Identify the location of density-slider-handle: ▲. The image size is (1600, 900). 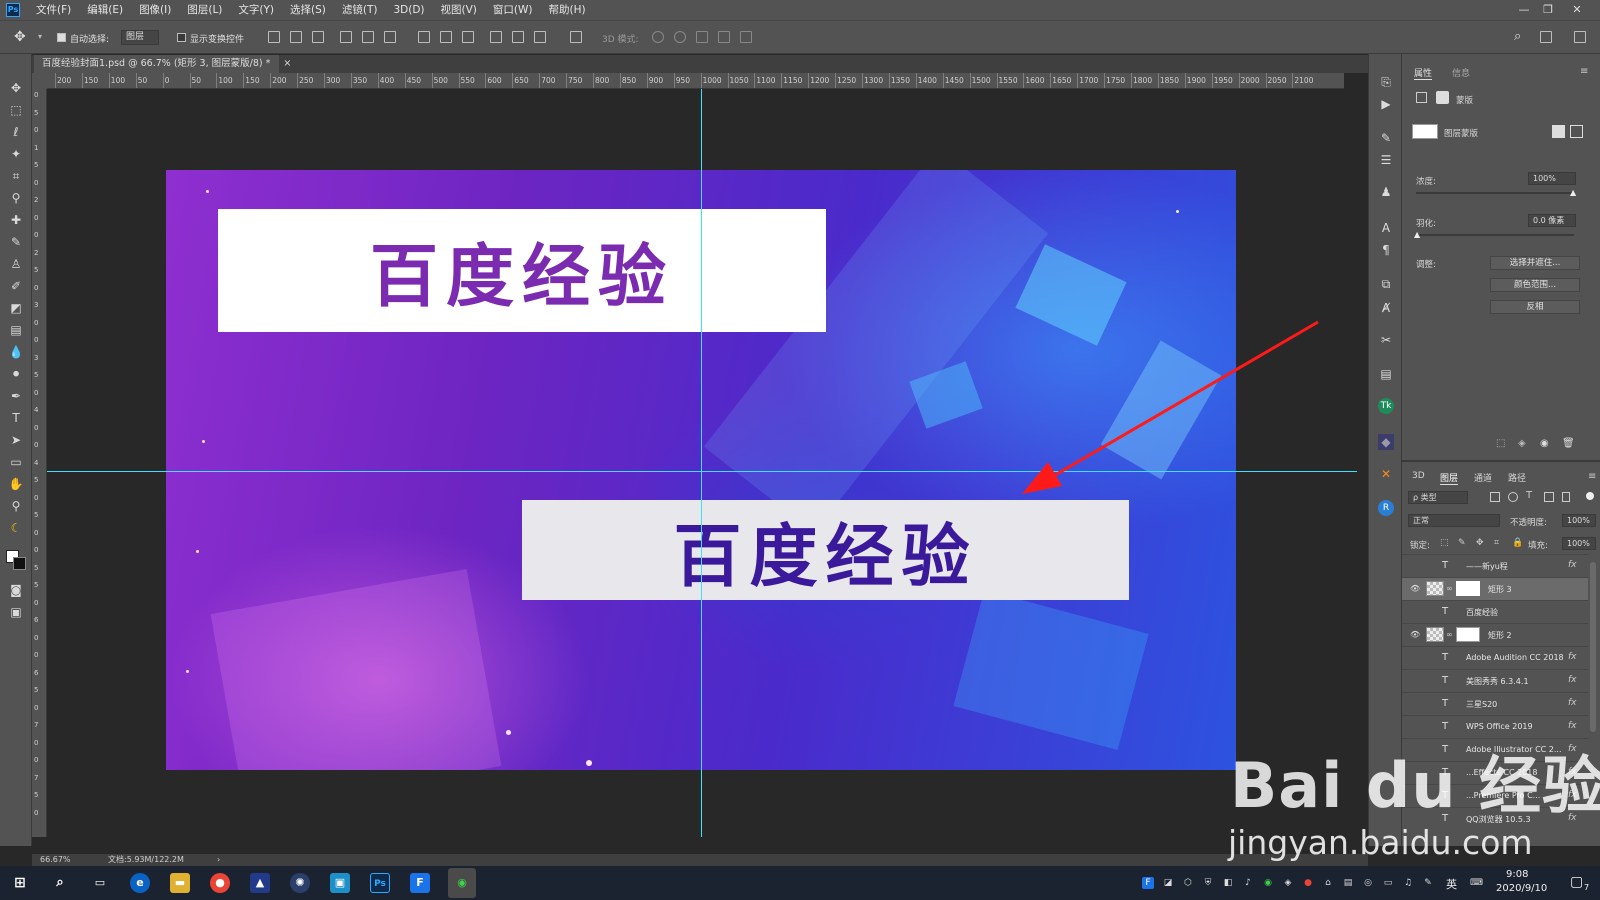
(1573, 192).